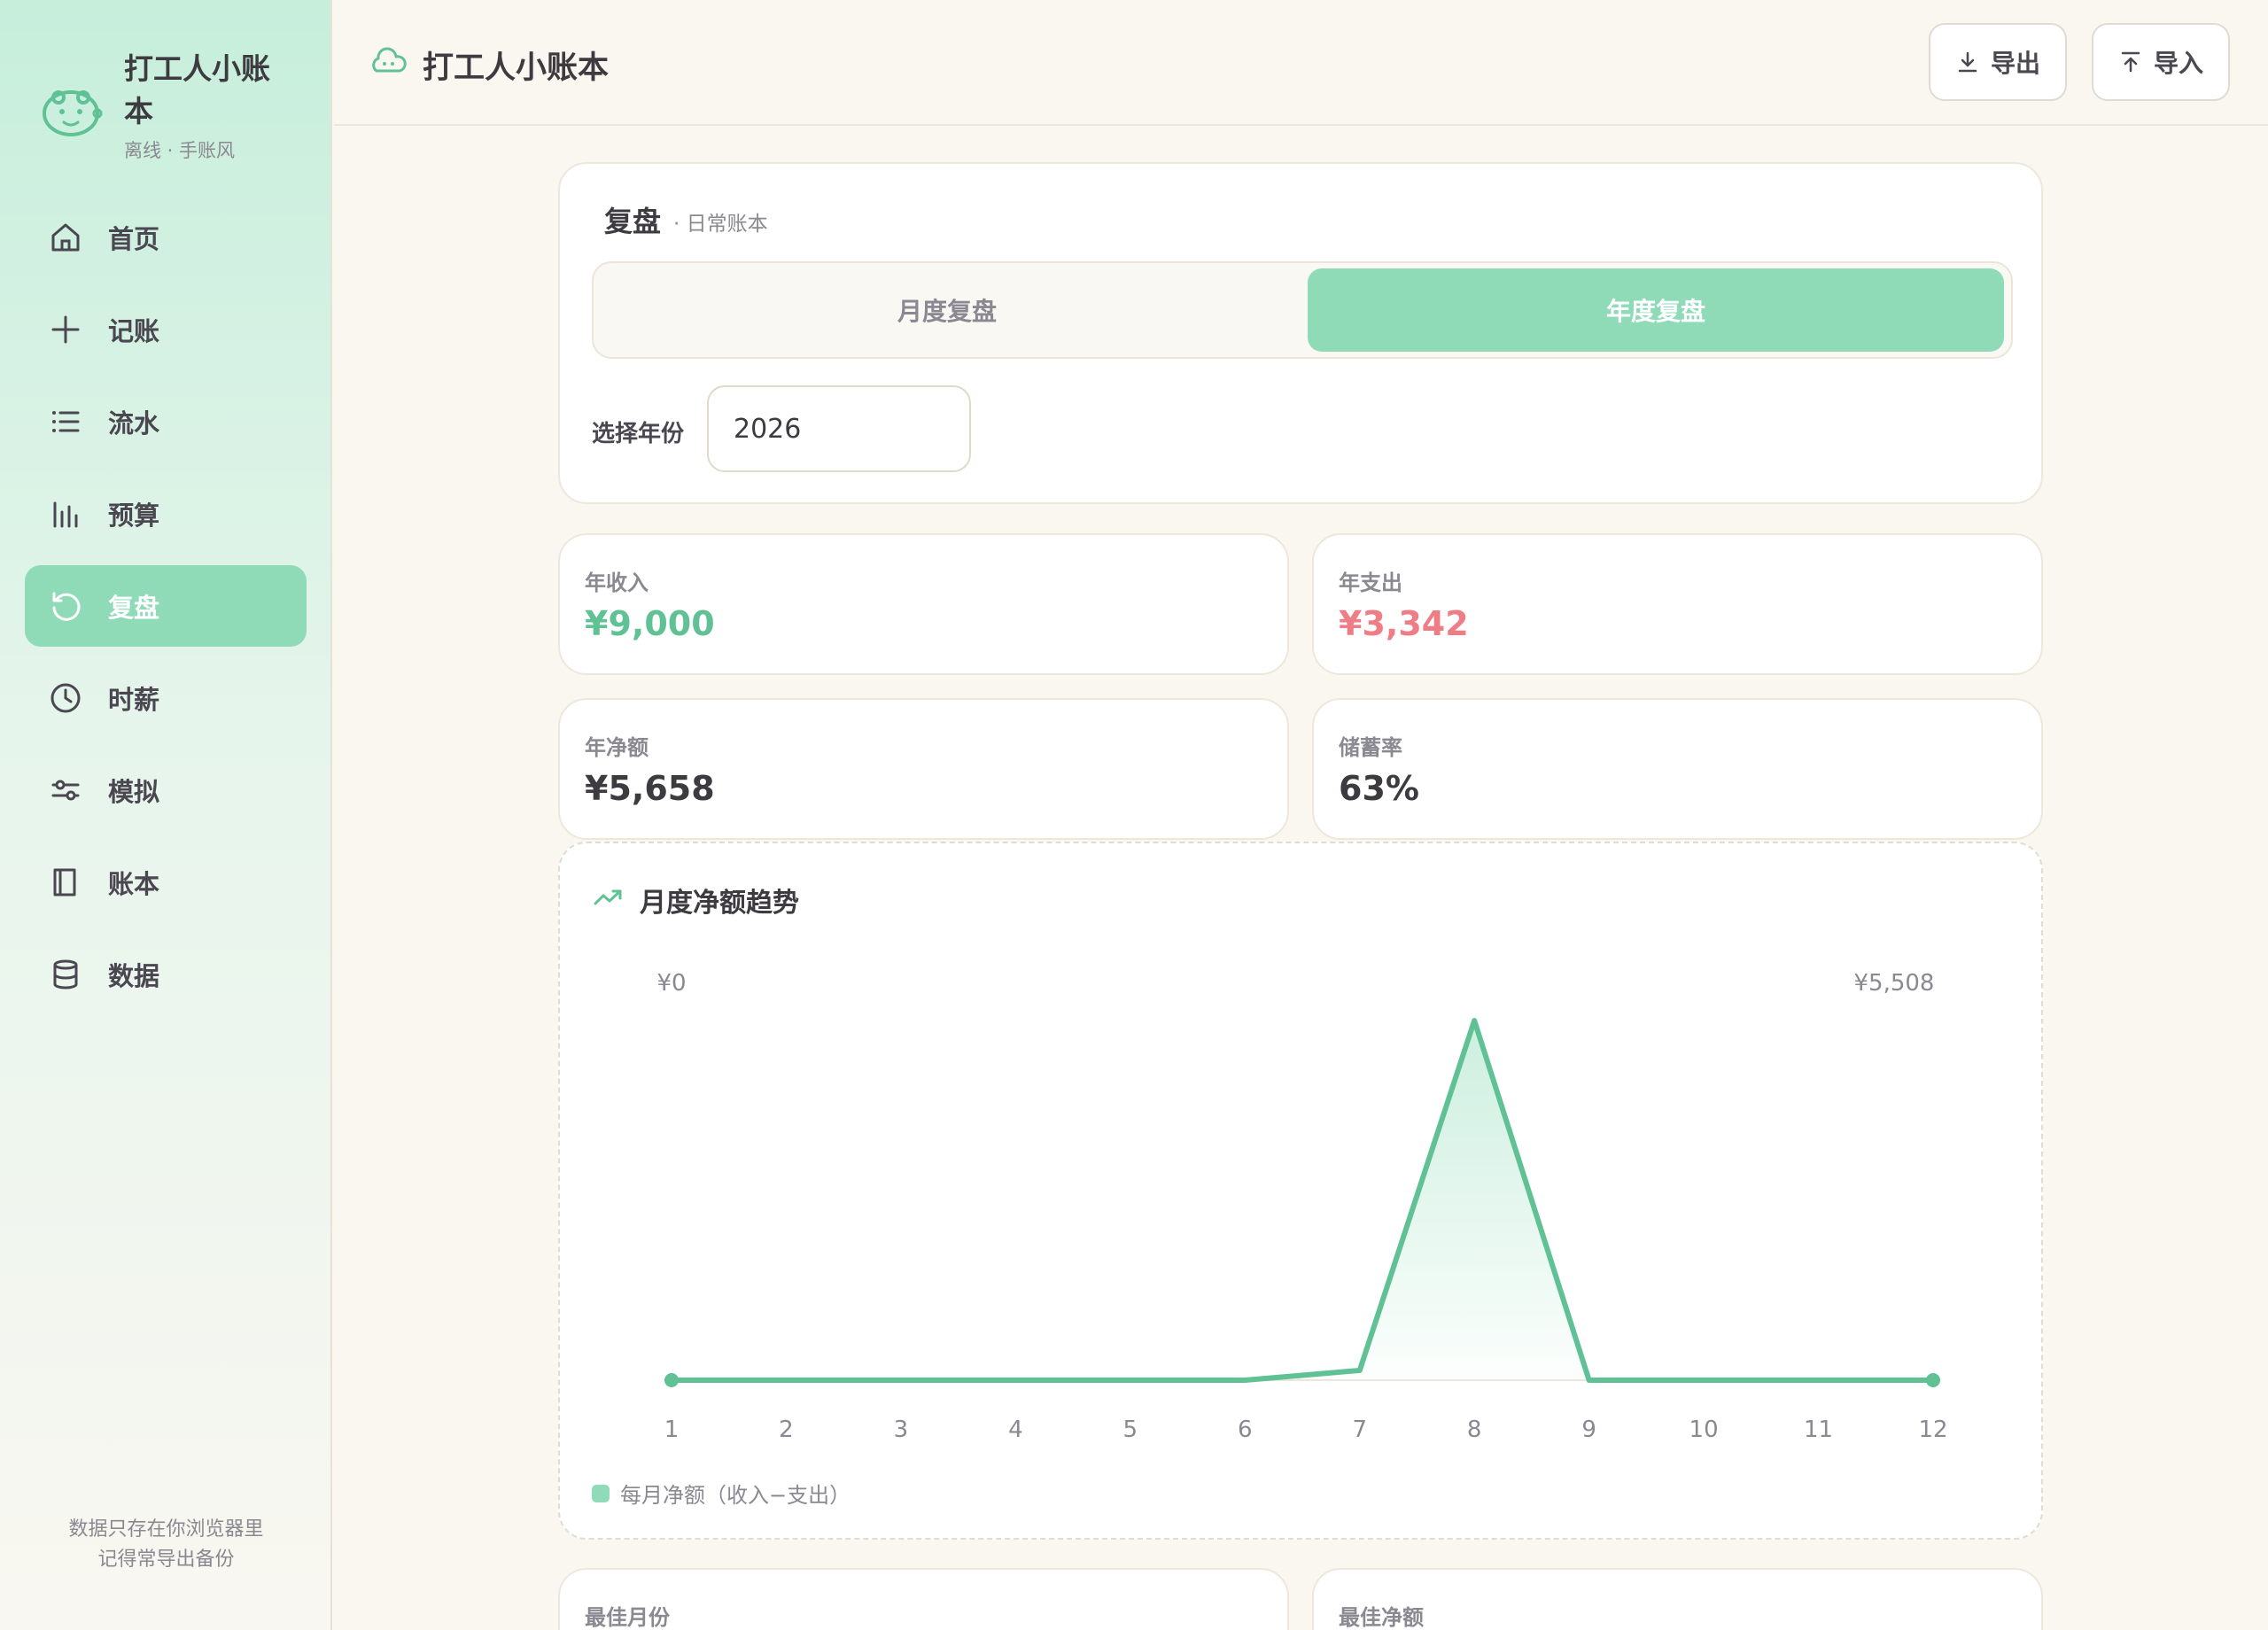  Describe the element at coordinates (73, 113) in the screenshot. I see `smiley-face-icon` at that location.